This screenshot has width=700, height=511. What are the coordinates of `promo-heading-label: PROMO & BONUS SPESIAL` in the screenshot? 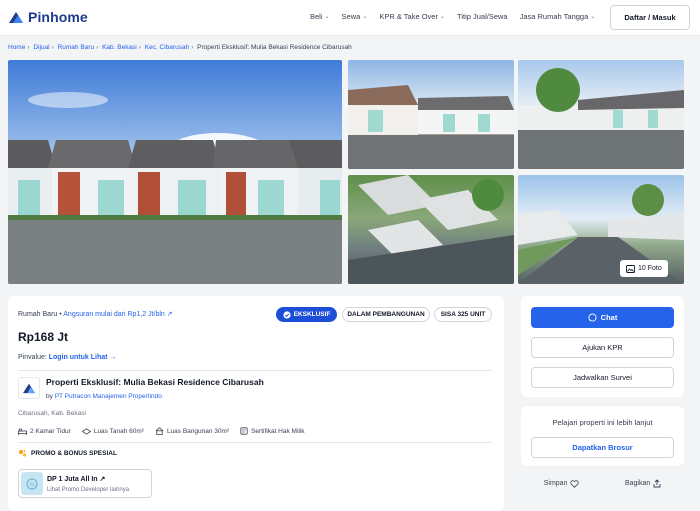 It's located at (74, 453).